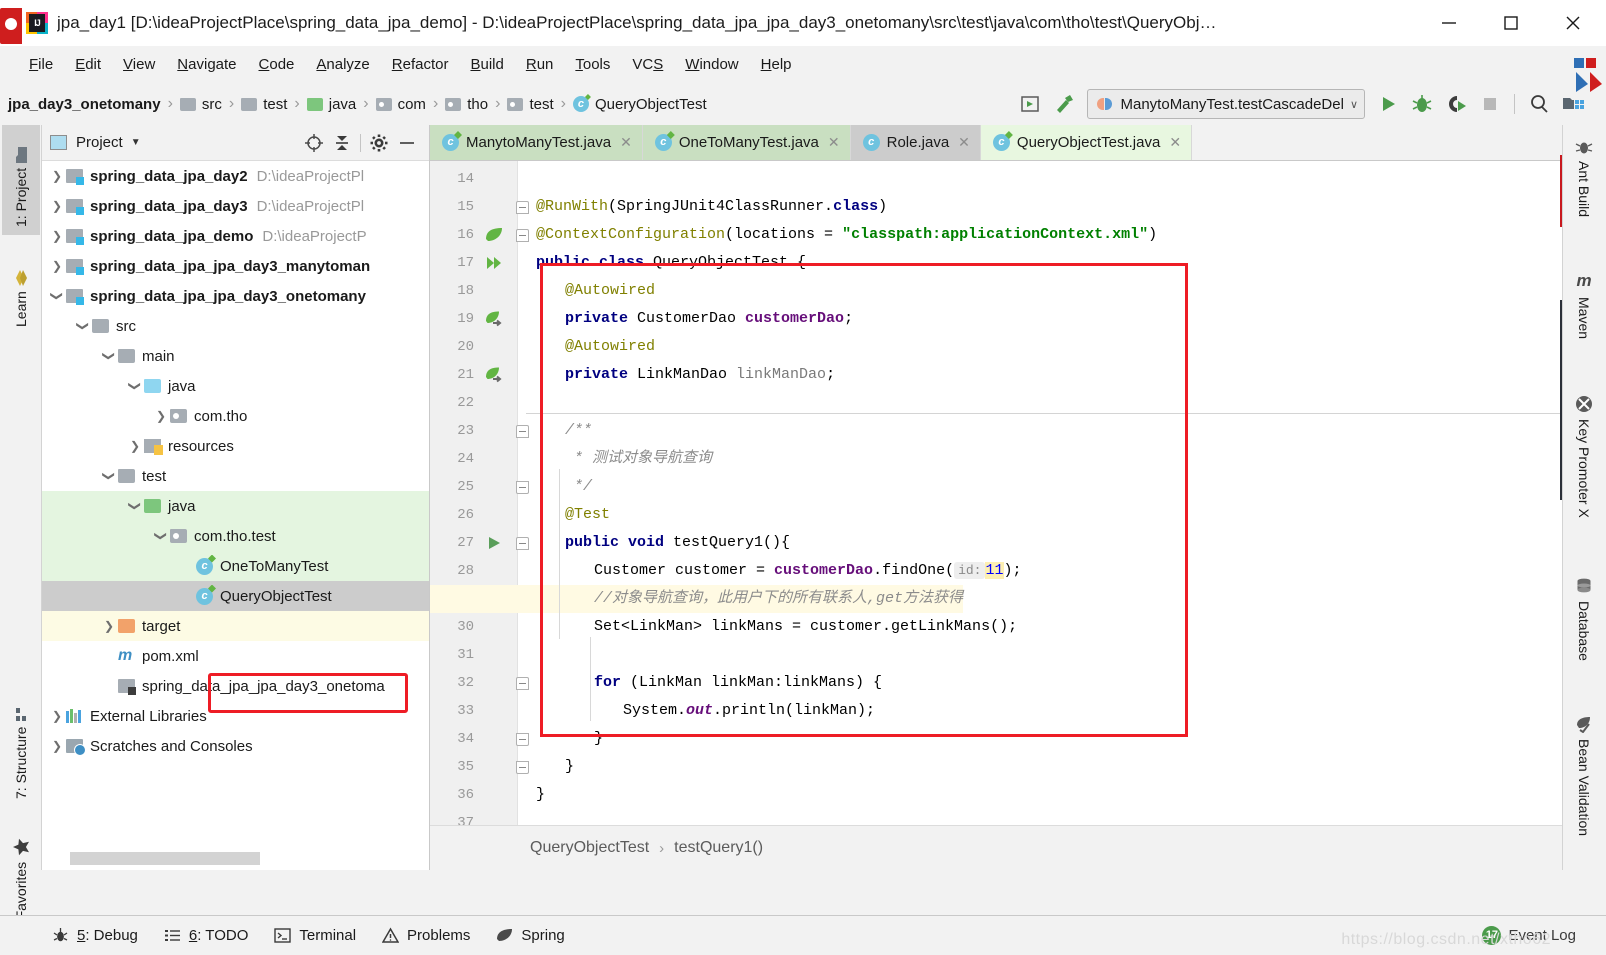  What do you see at coordinates (494, 263) in the screenshot?
I see `run-all-tests-icon` at bounding box center [494, 263].